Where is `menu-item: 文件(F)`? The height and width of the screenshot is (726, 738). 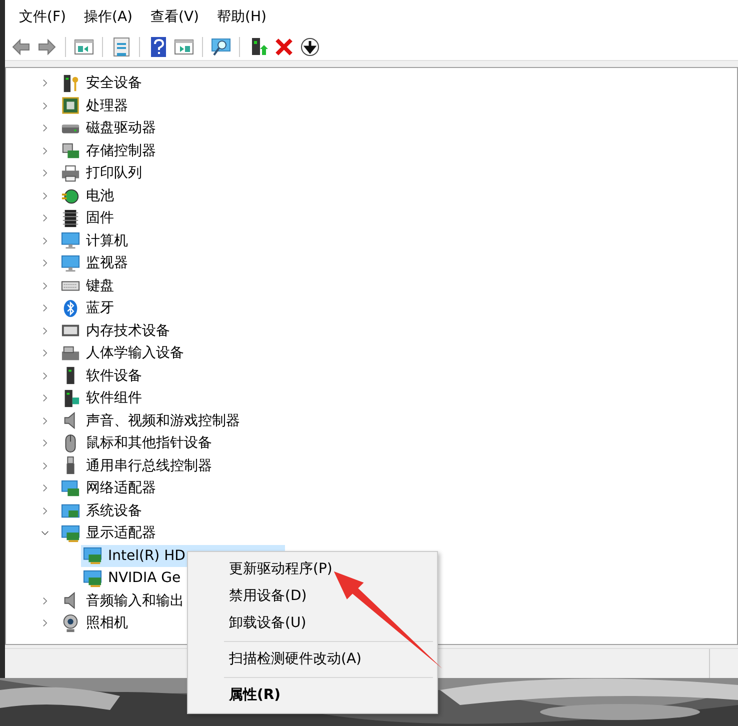
menu-item: 文件(F) is located at coordinates (42, 17).